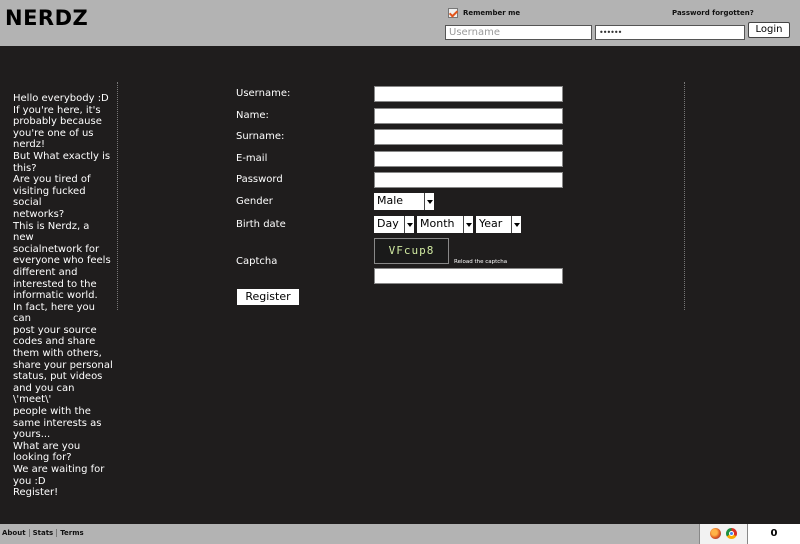 The height and width of the screenshot is (544, 800). What do you see at coordinates (468, 276) in the screenshot?
I see `captcha-input` at bounding box center [468, 276].